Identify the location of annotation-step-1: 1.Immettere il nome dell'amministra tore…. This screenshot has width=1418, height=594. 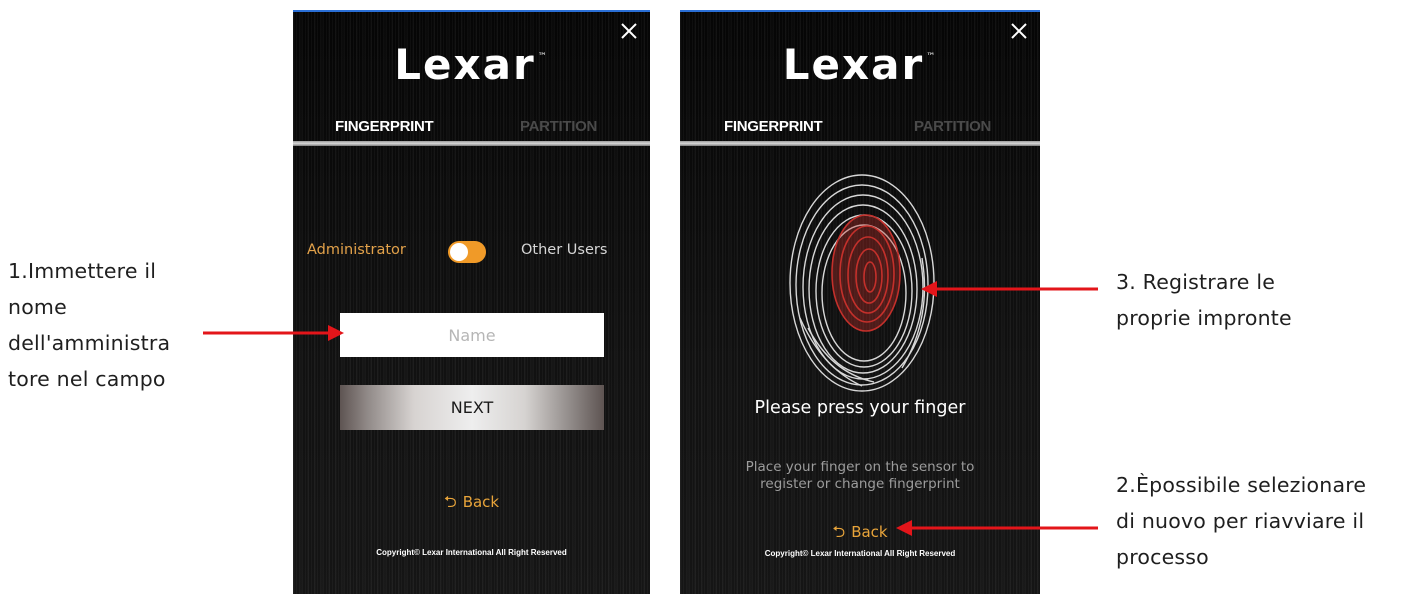
(89, 325).